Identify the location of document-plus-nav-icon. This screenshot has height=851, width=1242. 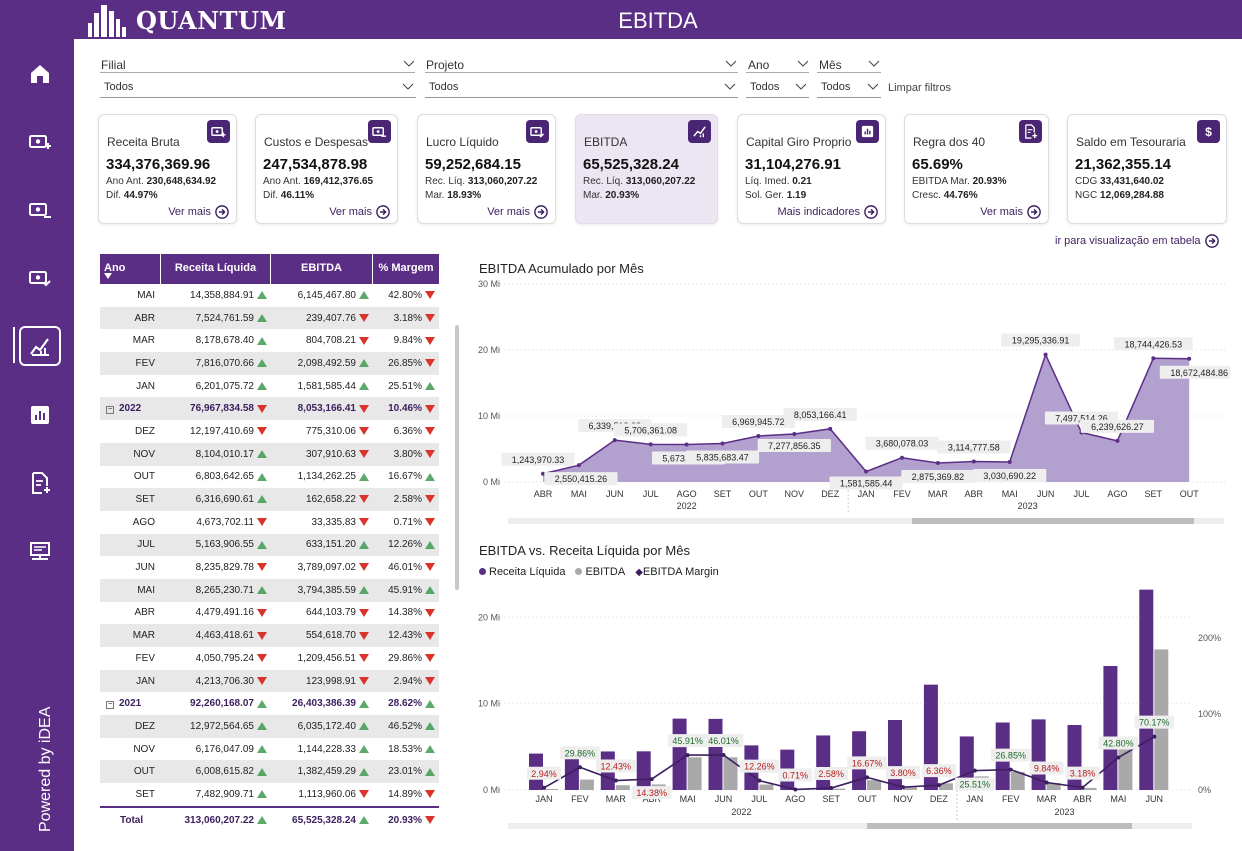
(40, 483).